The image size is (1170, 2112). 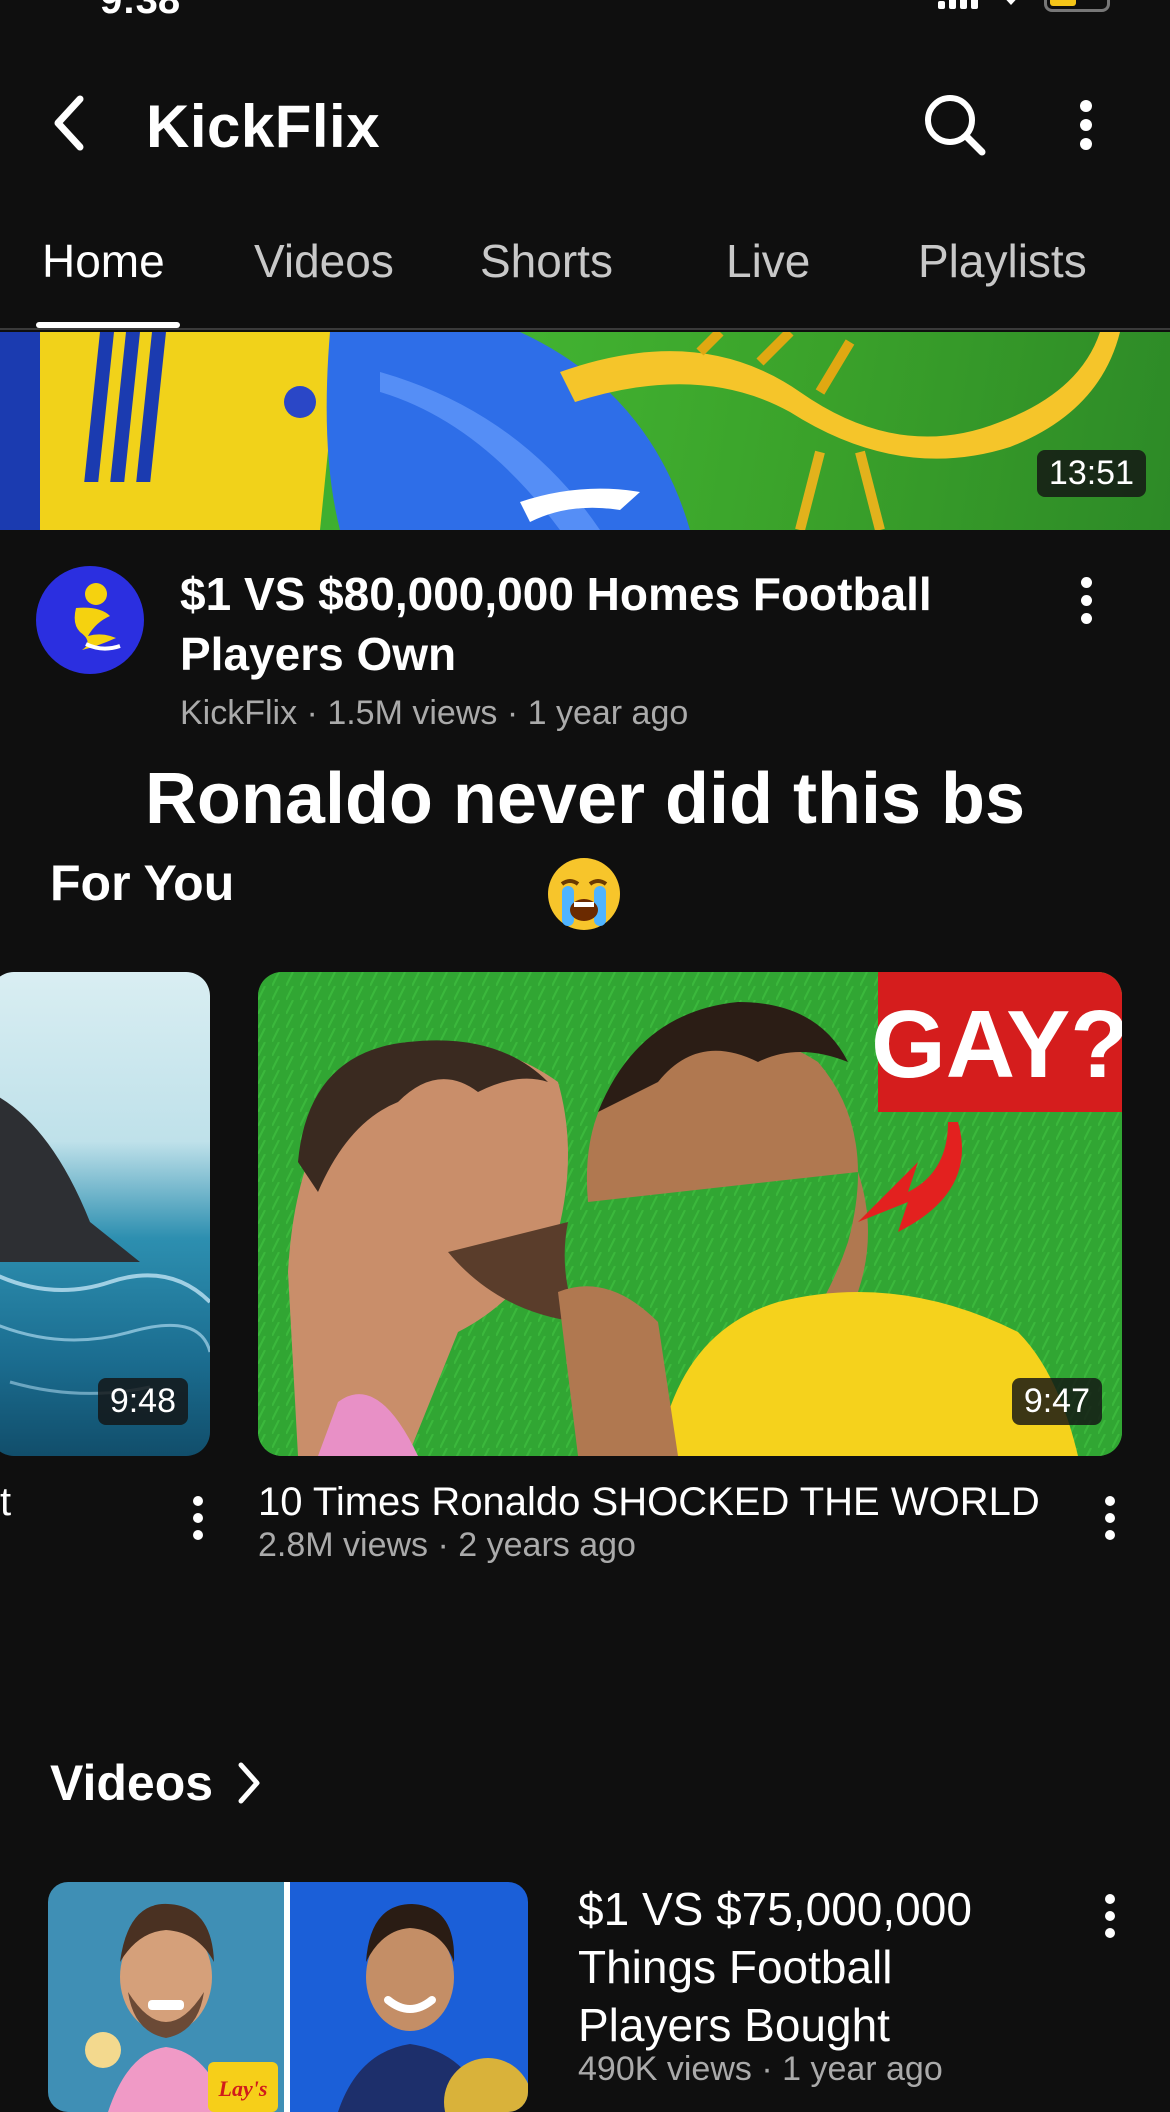 What do you see at coordinates (324, 261) in the screenshot?
I see `tab-videos: Videos` at bounding box center [324, 261].